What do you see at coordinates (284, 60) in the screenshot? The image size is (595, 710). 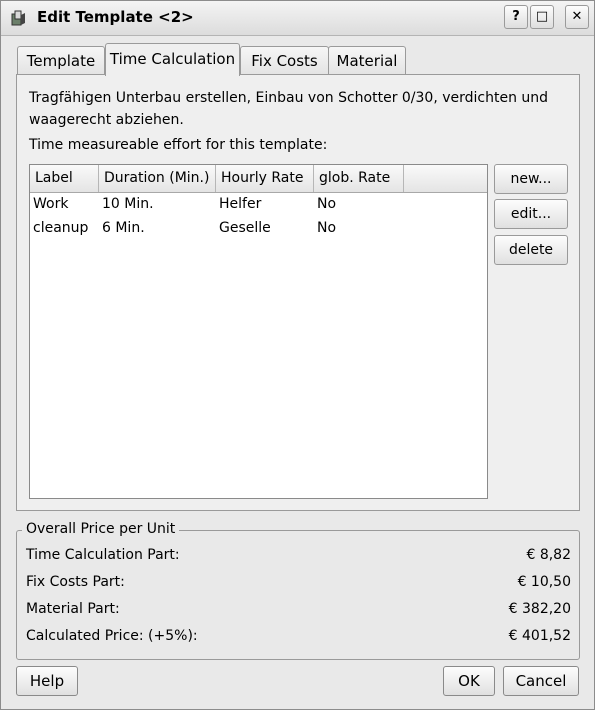 I see `tab-fix-costs: Fix Costs` at bounding box center [284, 60].